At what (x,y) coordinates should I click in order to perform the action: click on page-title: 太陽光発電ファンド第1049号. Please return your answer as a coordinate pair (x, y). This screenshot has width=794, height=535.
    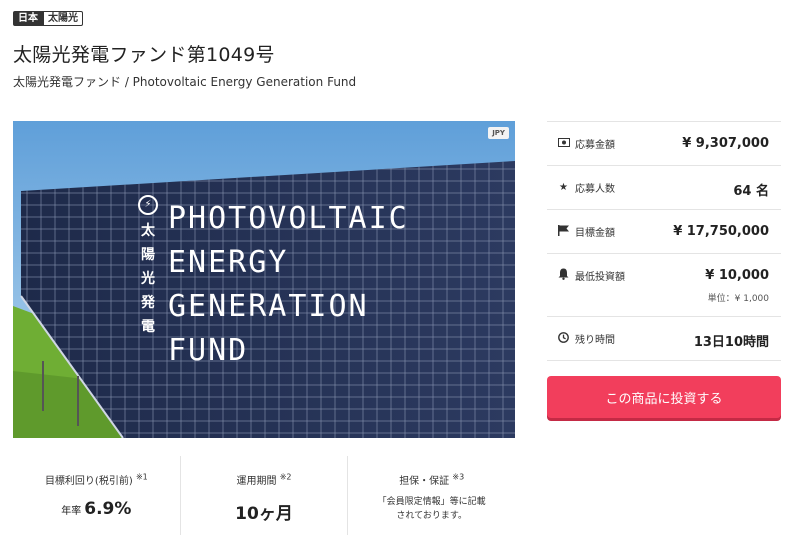
    Looking at the image, I should click on (144, 55).